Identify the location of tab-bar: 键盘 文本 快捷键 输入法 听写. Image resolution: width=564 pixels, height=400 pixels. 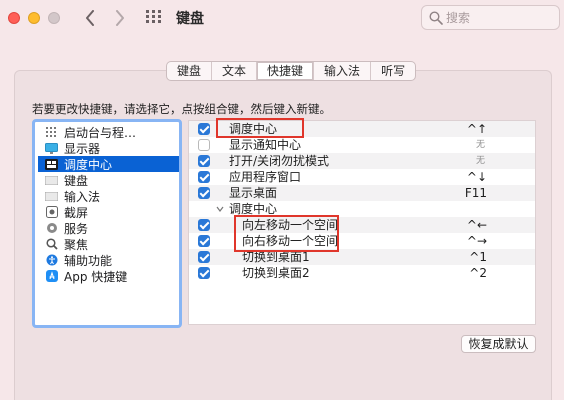
(291, 71).